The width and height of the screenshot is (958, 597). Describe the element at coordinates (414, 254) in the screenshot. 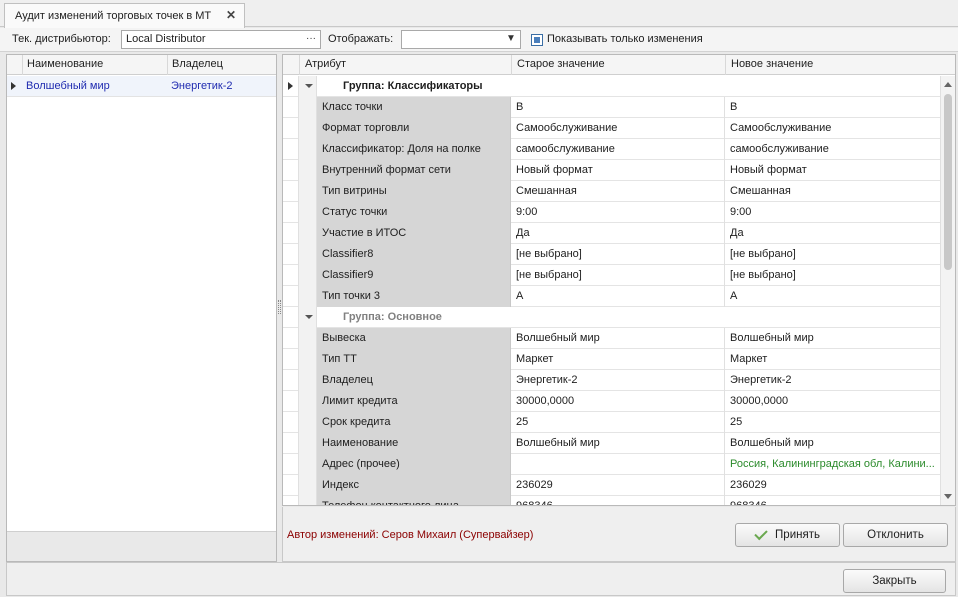

I see `attribute-cell: Classifier8` at that location.